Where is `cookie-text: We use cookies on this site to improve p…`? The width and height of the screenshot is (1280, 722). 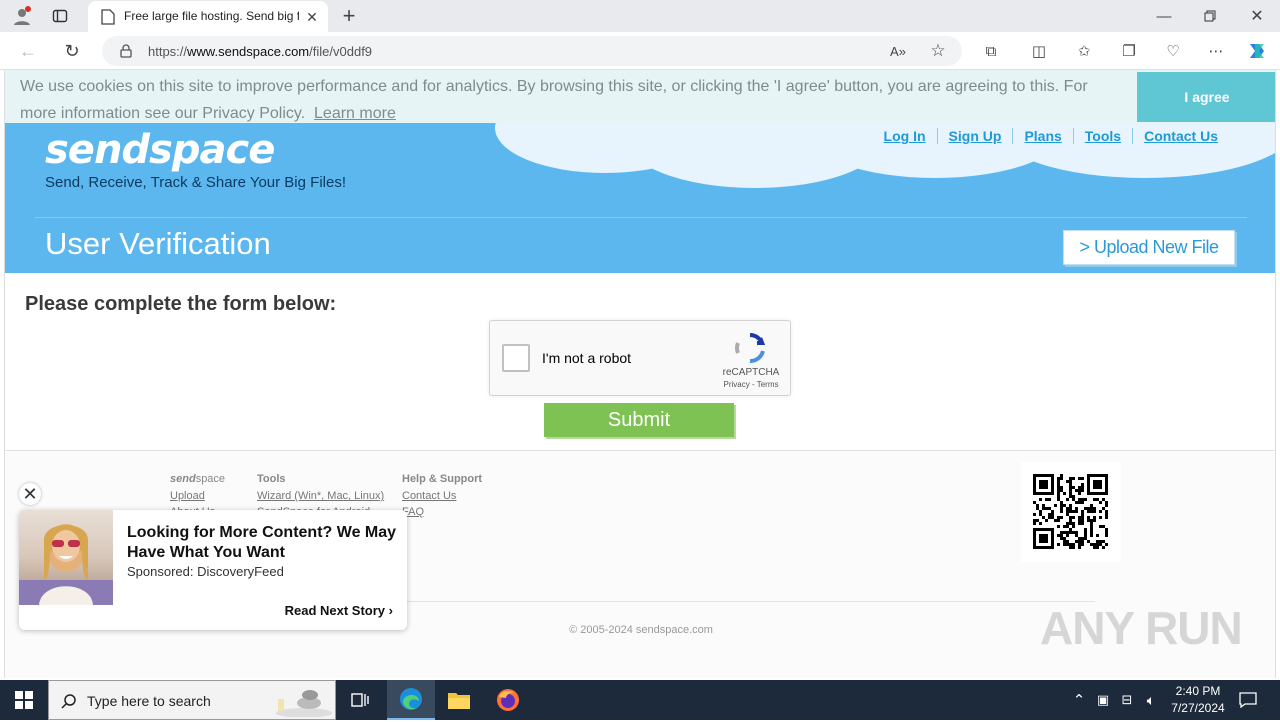
cookie-text: We use cookies on this site to improve p… is located at coordinates (554, 100).